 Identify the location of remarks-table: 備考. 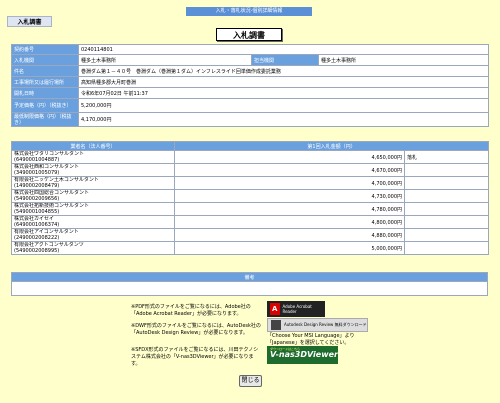
(249, 284).